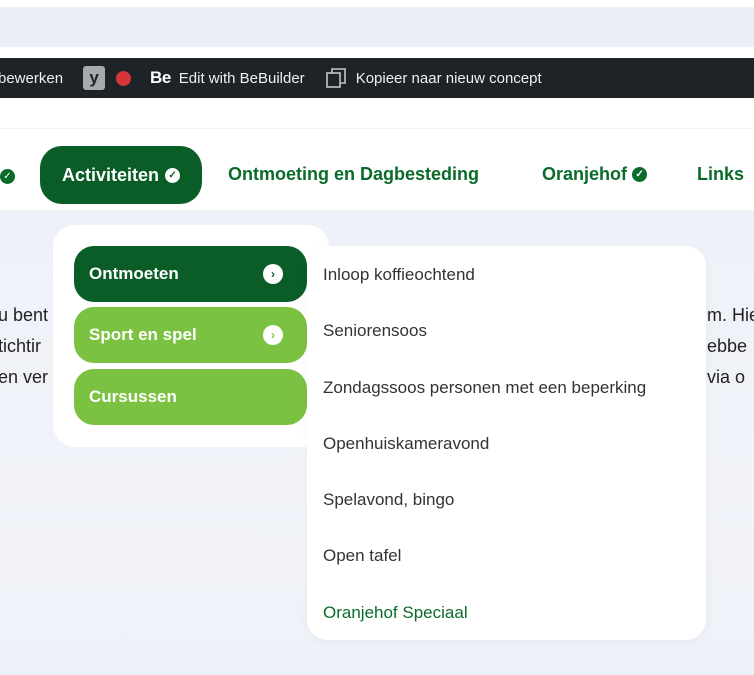 The width and height of the screenshot is (754, 675). Describe the element at coordinates (133, 396) in the screenshot. I see `submenu-item-label: Cursussen` at that location.